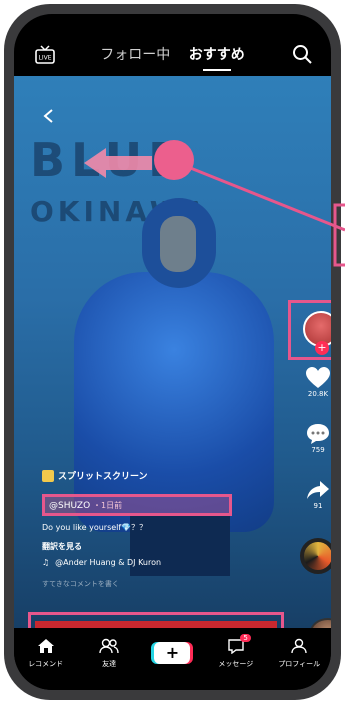 This screenshot has height=704, width=345. What do you see at coordinates (299, 664) in the screenshot?
I see `nav-profile-label: プロフィール` at bounding box center [299, 664].